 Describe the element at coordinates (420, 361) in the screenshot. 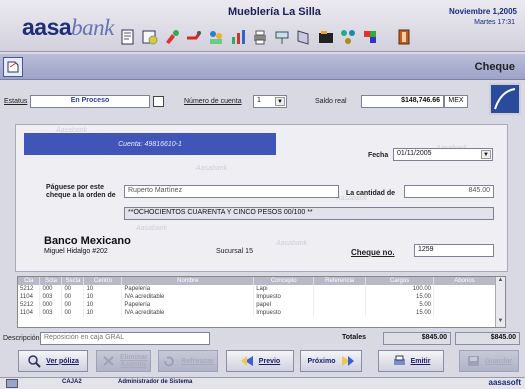

I see `emitir-label: Emitir` at that location.